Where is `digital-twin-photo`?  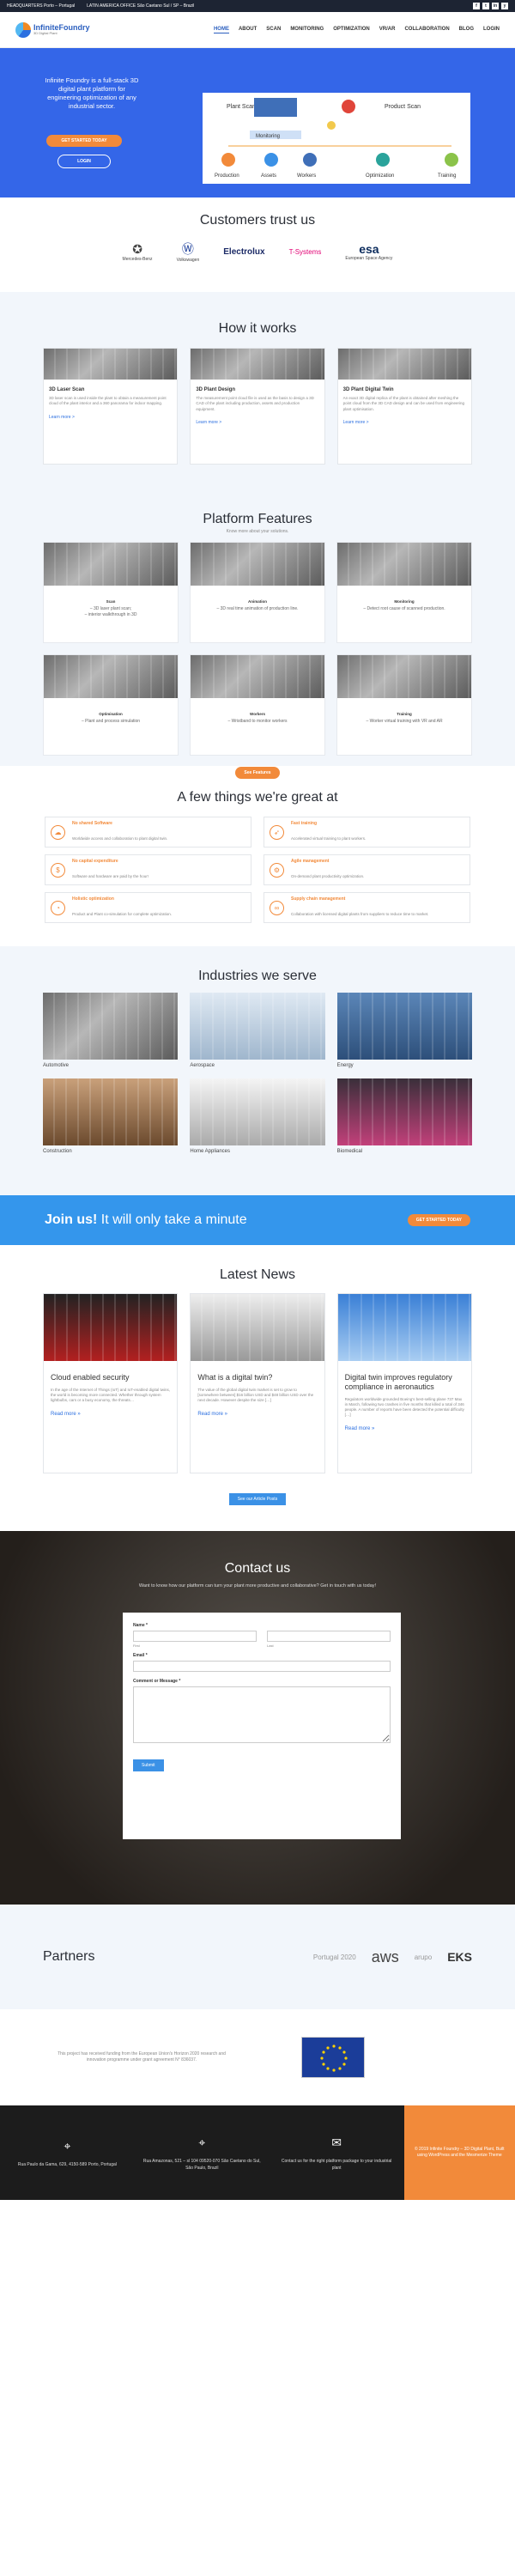
digital-twin-photo is located at coordinates (404, 365).